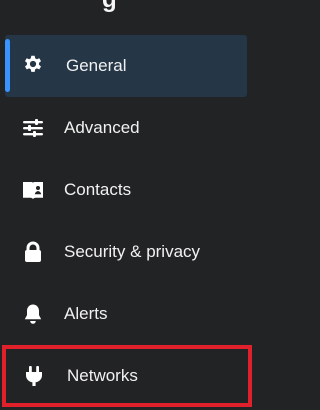 This screenshot has width=320, height=410. I want to click on sidebar-item-advanced: Advanced, so click(126, 128).